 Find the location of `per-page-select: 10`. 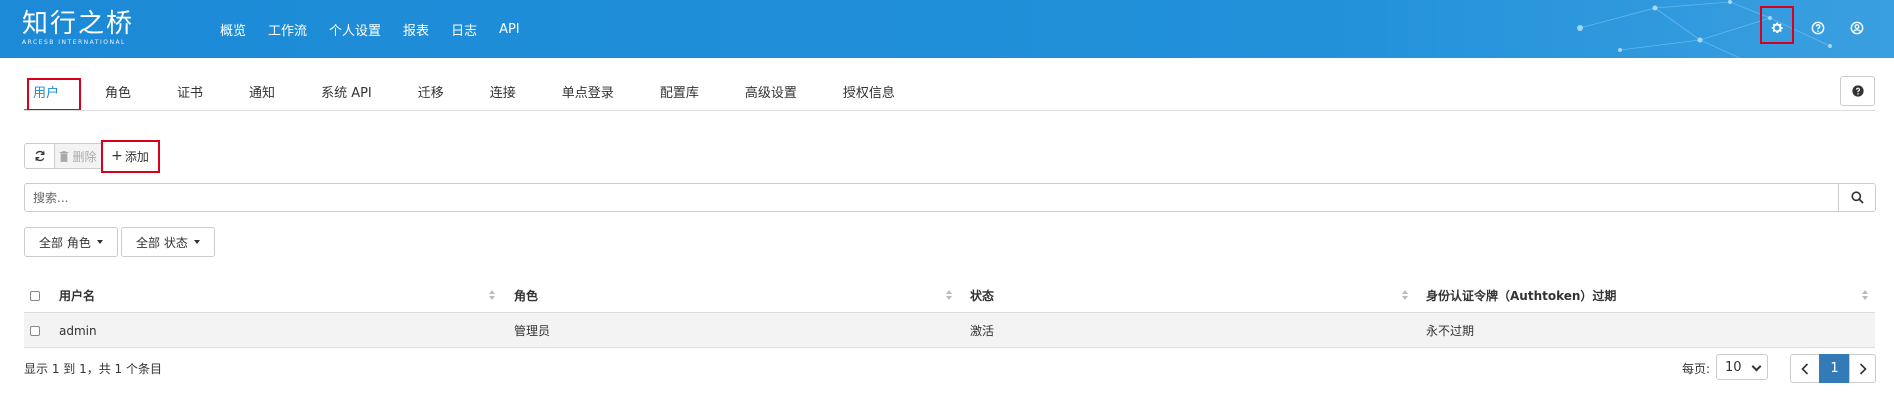

per-page-select: 10 is located at coordinates (1742, 367).